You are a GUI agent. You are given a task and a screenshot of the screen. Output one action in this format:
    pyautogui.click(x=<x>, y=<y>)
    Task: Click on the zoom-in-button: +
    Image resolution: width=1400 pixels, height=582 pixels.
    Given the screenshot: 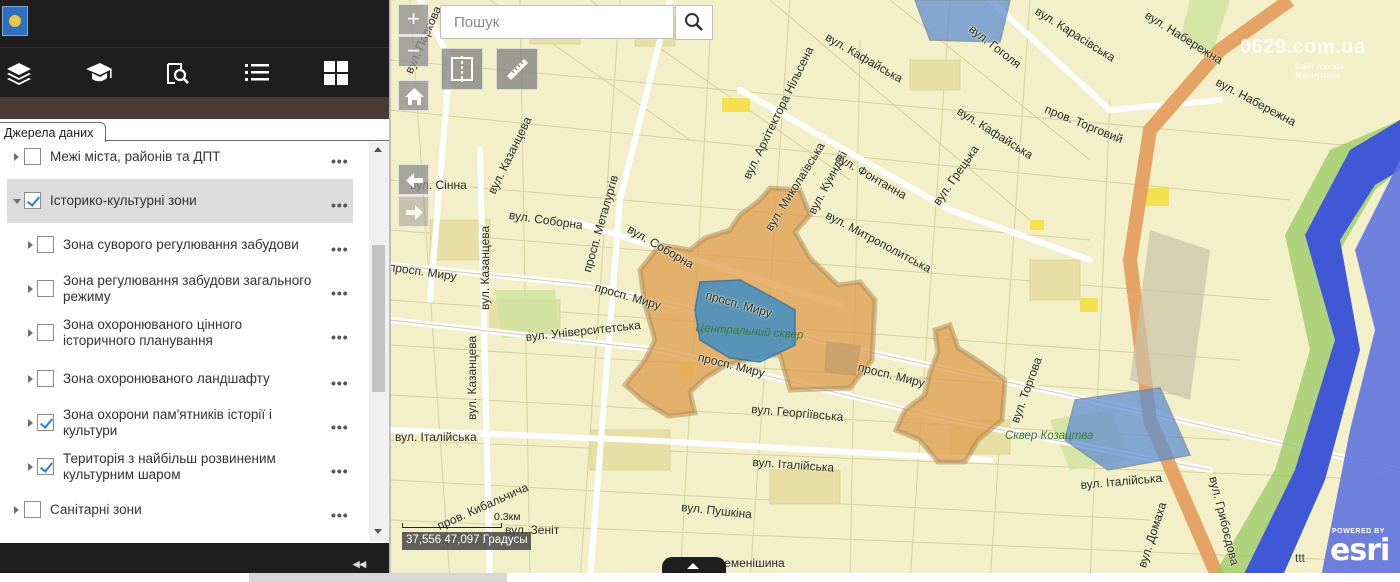 What is the action you would take?
    pyautogui.click(x=413, y=19)
    